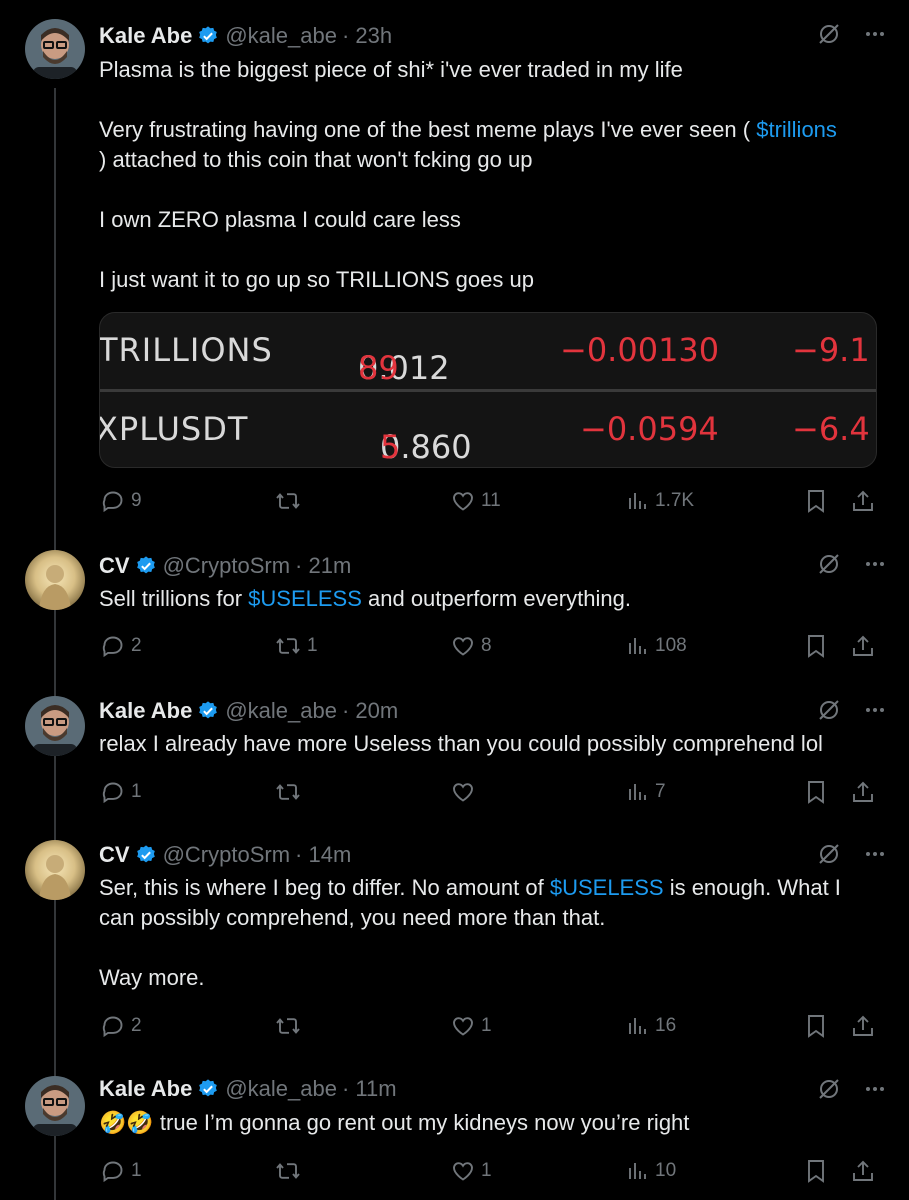  I want to click on cashtag-link: $trillions, so click(796, 129).